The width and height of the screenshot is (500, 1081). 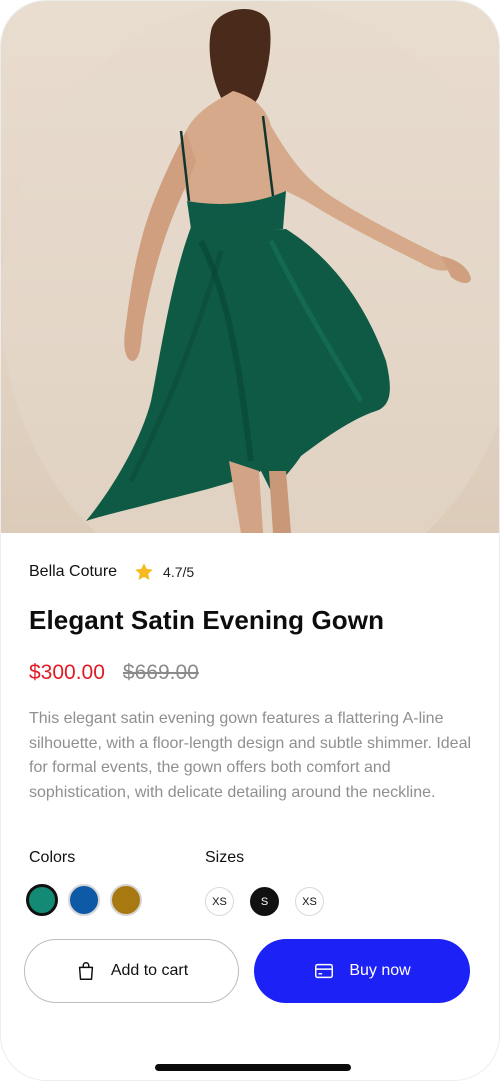 What do you see at coordinates (160, 672) in the screenshot?
I see `original-price: $669.00` at bounding box center [160, 672].